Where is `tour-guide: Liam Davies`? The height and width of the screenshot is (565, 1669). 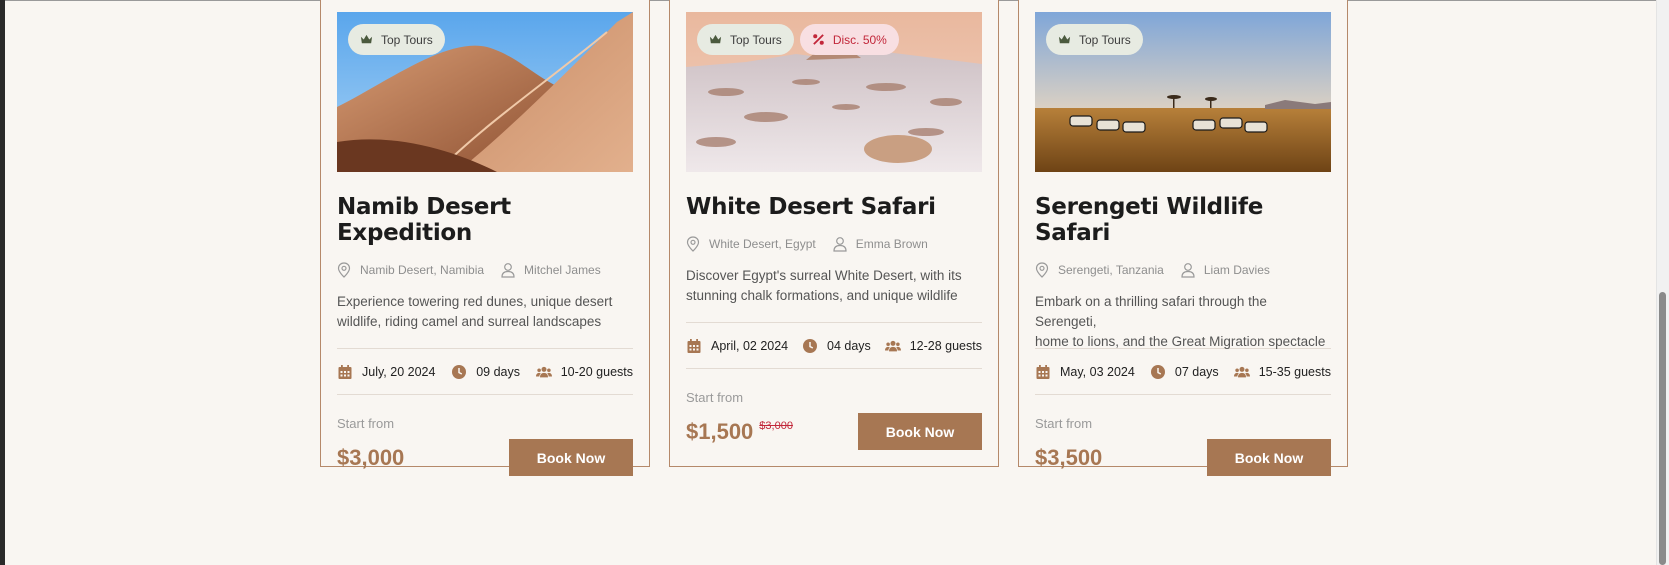 tour-guide: Liam Davies is located at coordinates (1236, 270).